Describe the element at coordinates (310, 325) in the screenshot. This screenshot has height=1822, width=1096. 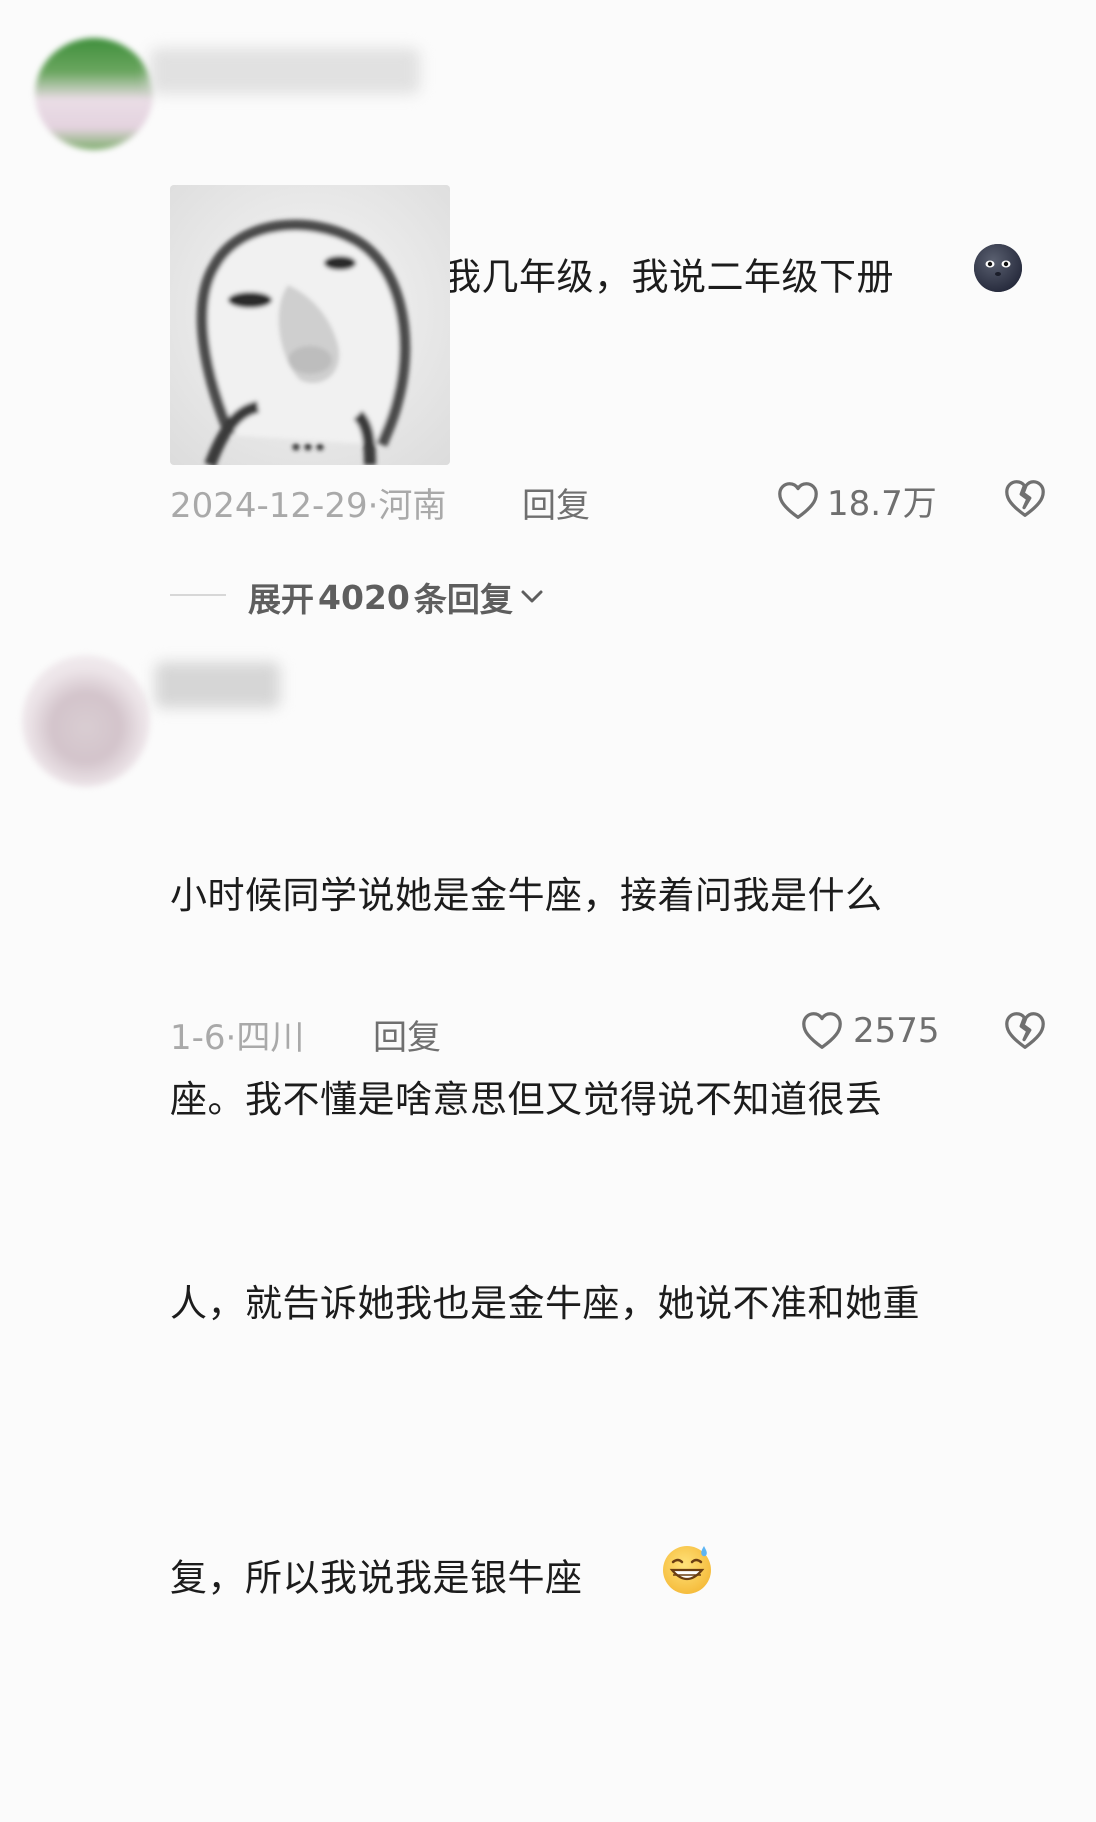
I see `sticker-image` at that location.